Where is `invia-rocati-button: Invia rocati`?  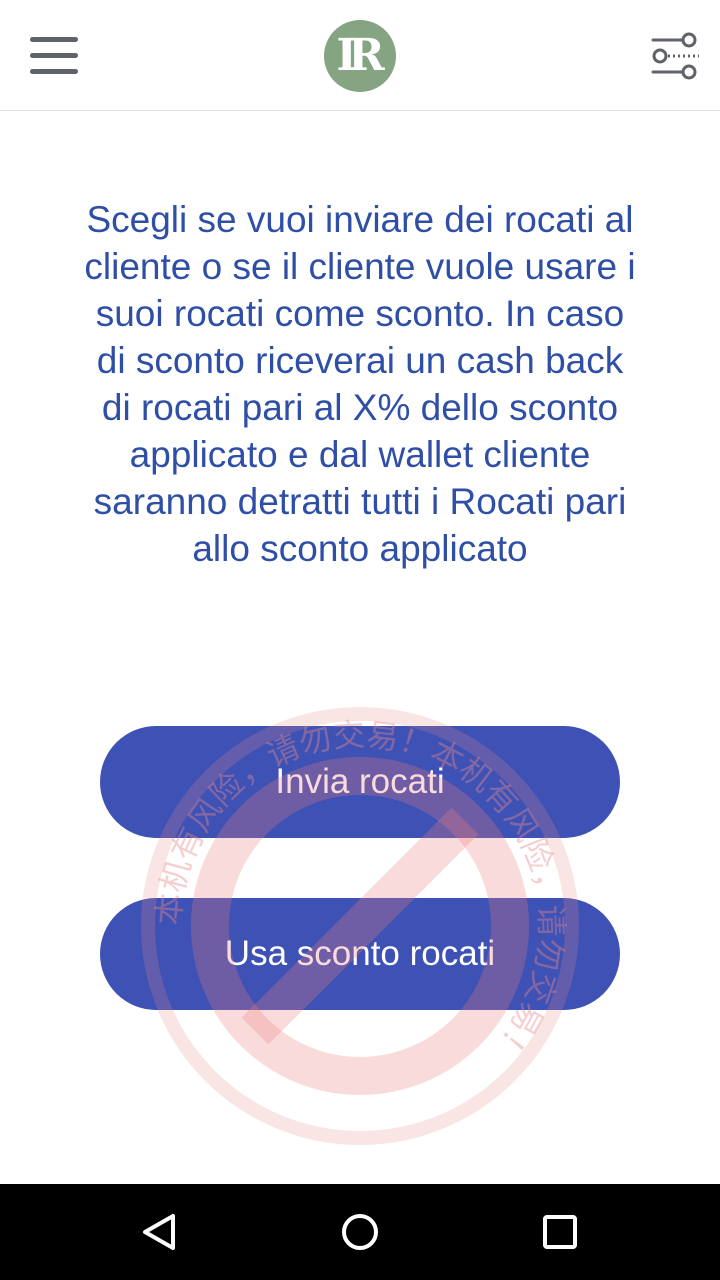 invia-rocati-button: Invia rocati is located at coordinates (360, 782).